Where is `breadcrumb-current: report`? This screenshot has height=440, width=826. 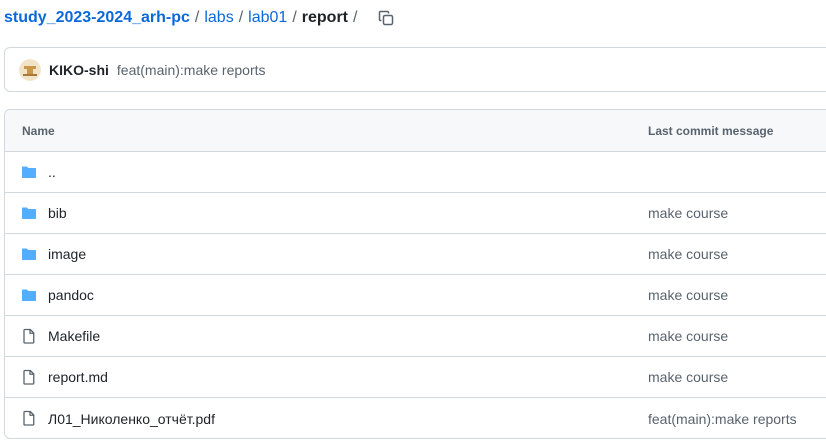
breadcrumb-current: report is located at coordinates (324, 17).